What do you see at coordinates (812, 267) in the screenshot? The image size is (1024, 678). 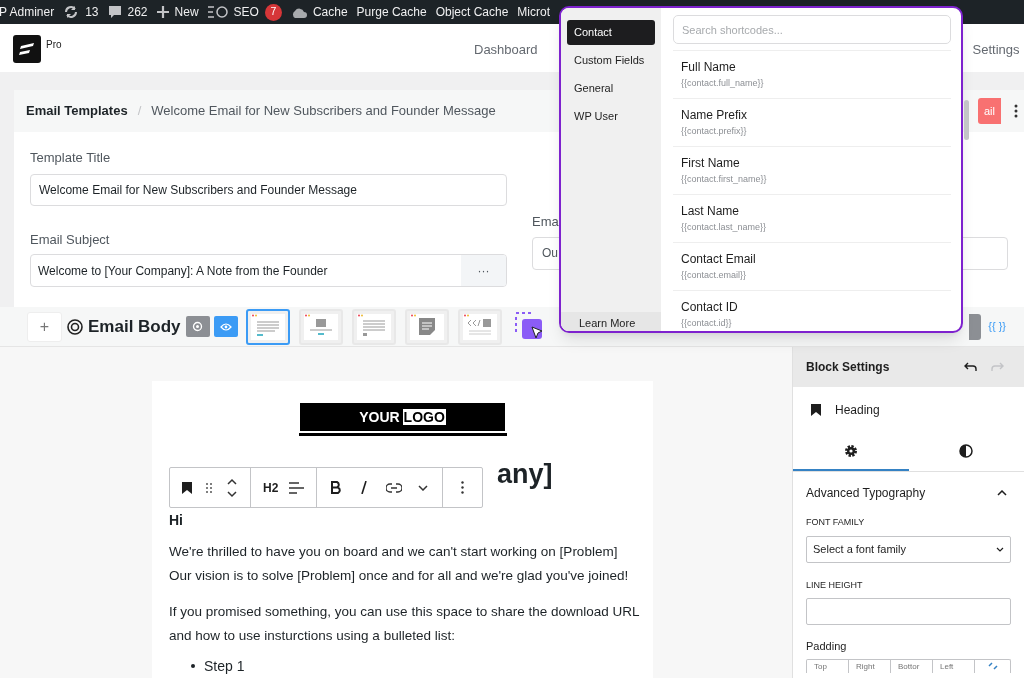 I see `shortcode-item: Contact Email {{contact.email}}` at bounding box center [812, 267].